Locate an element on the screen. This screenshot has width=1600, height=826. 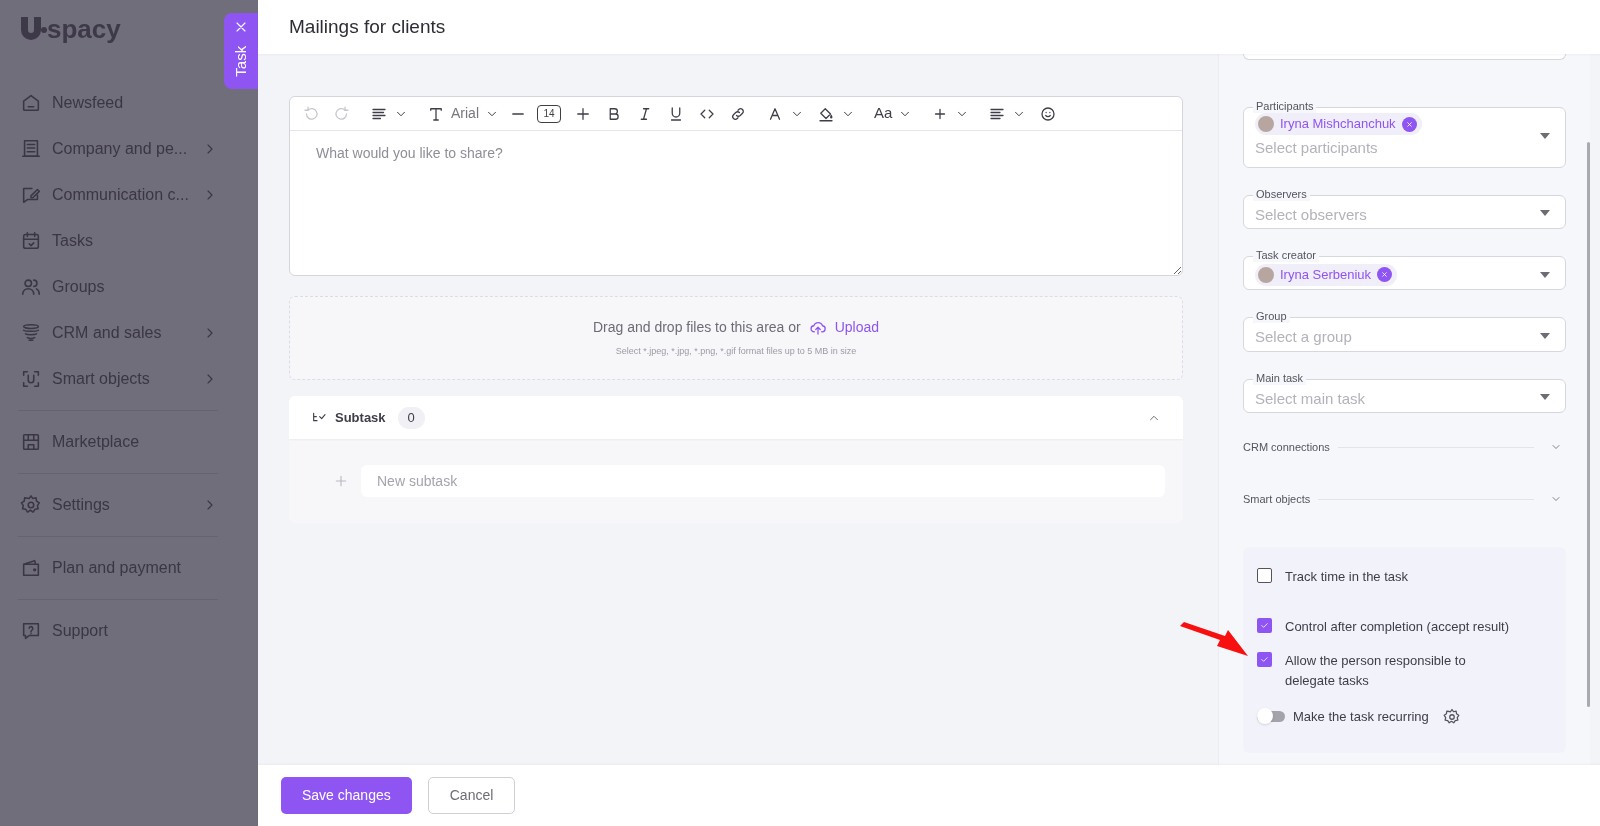
section-toggle: Smart objects is located at coordinates (1404, 499).